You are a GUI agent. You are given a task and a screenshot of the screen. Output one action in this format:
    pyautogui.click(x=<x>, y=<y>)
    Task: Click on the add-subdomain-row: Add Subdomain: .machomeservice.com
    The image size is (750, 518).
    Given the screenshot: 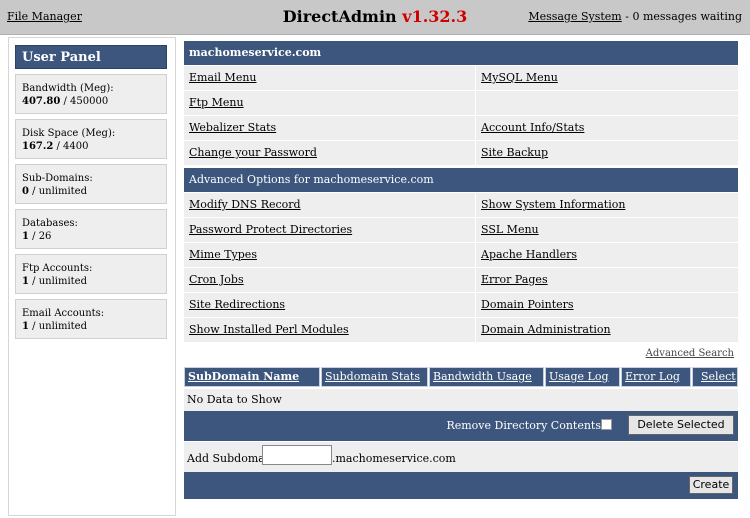 What is the action you would take?
    pyautogui.click(x=461, y=457)
    